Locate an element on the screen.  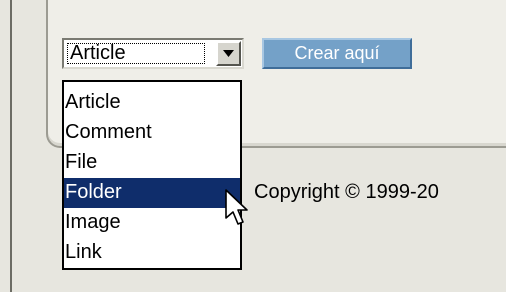
option-link: Link is located at coordinates (152, 253).